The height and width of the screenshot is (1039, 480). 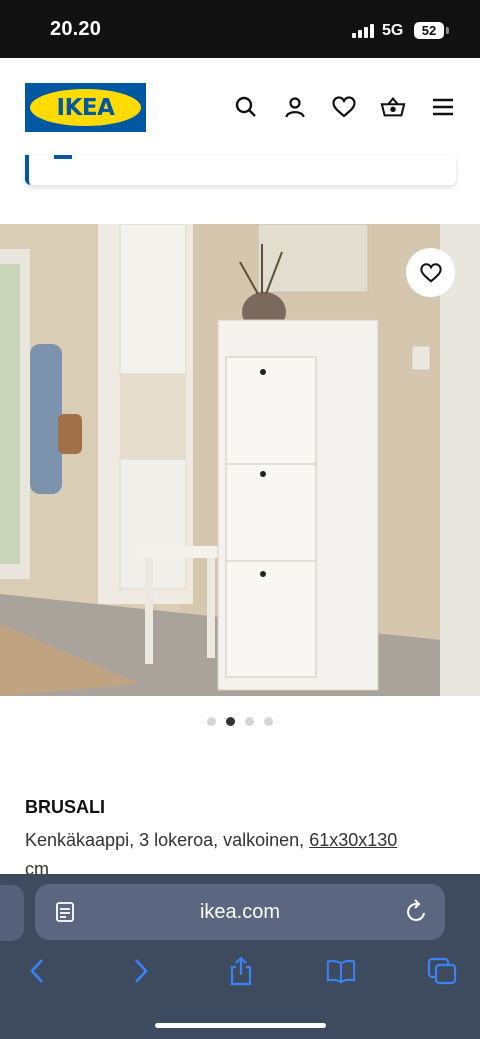 I want to click on notice-card, so click(x=240, y=170).